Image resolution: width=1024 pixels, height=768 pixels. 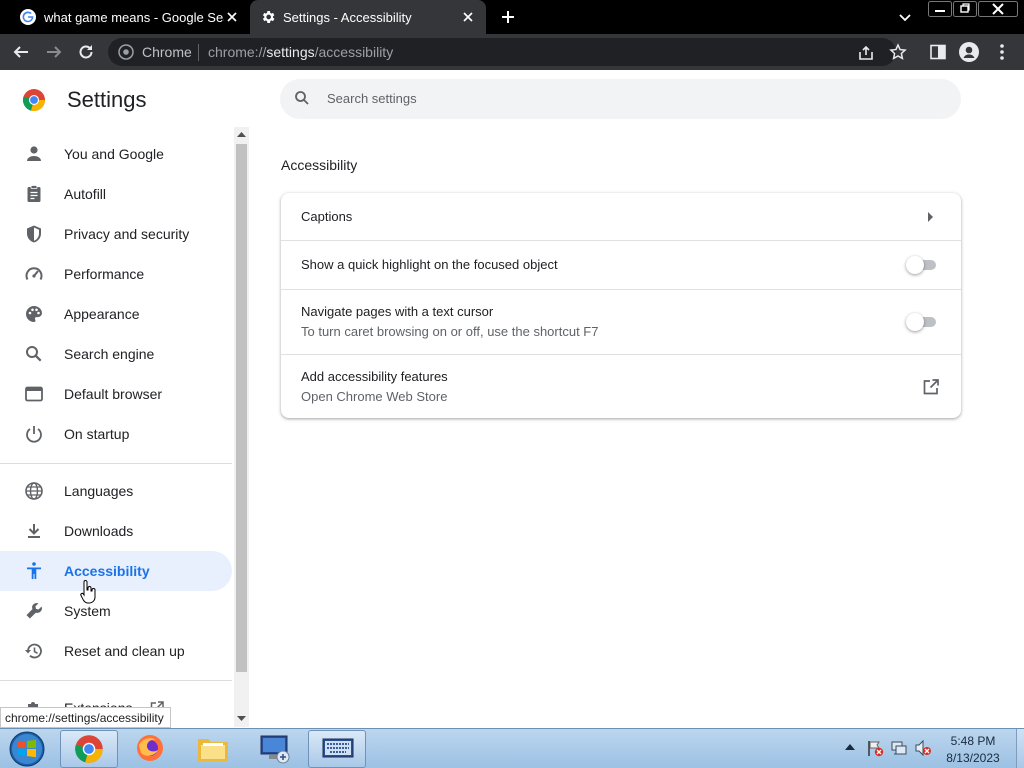 I want to click on sidebar-item-label: Default browser, so click(x=113, y=394).